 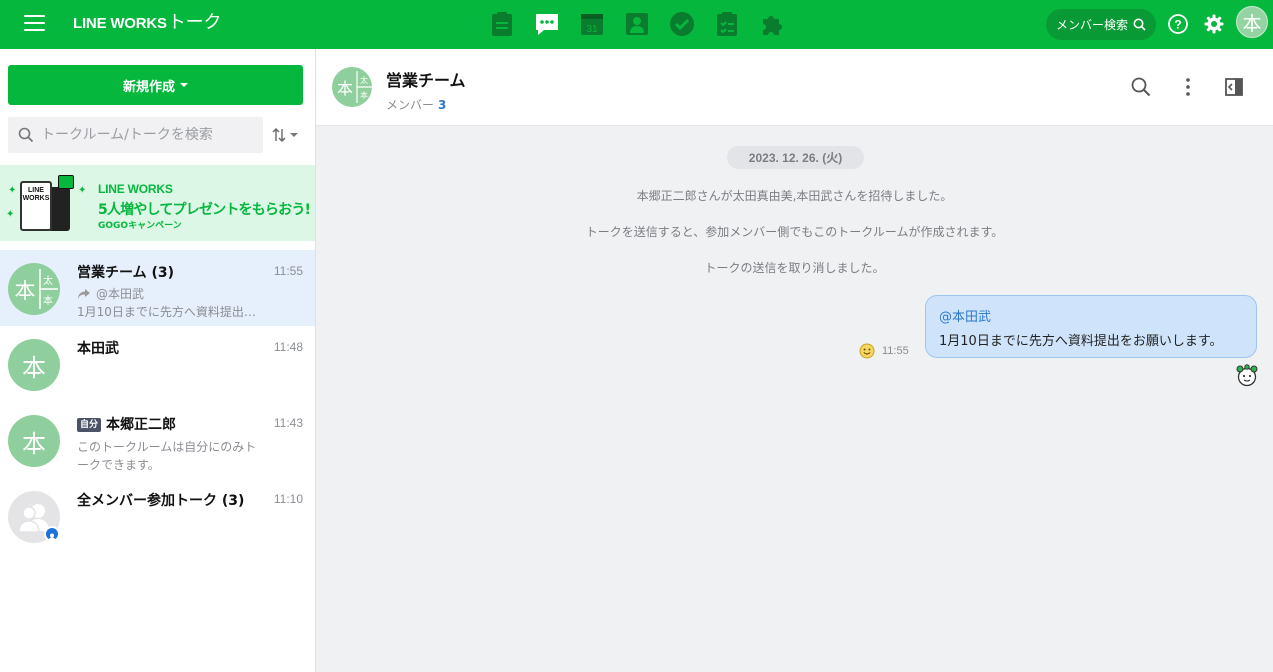 What do you see at coordinates (1081, 341) in the screenshot?
I see `message-text: 1月10日までに先方へ資料提出をお願いします。` at bounding box center [1081, 341].